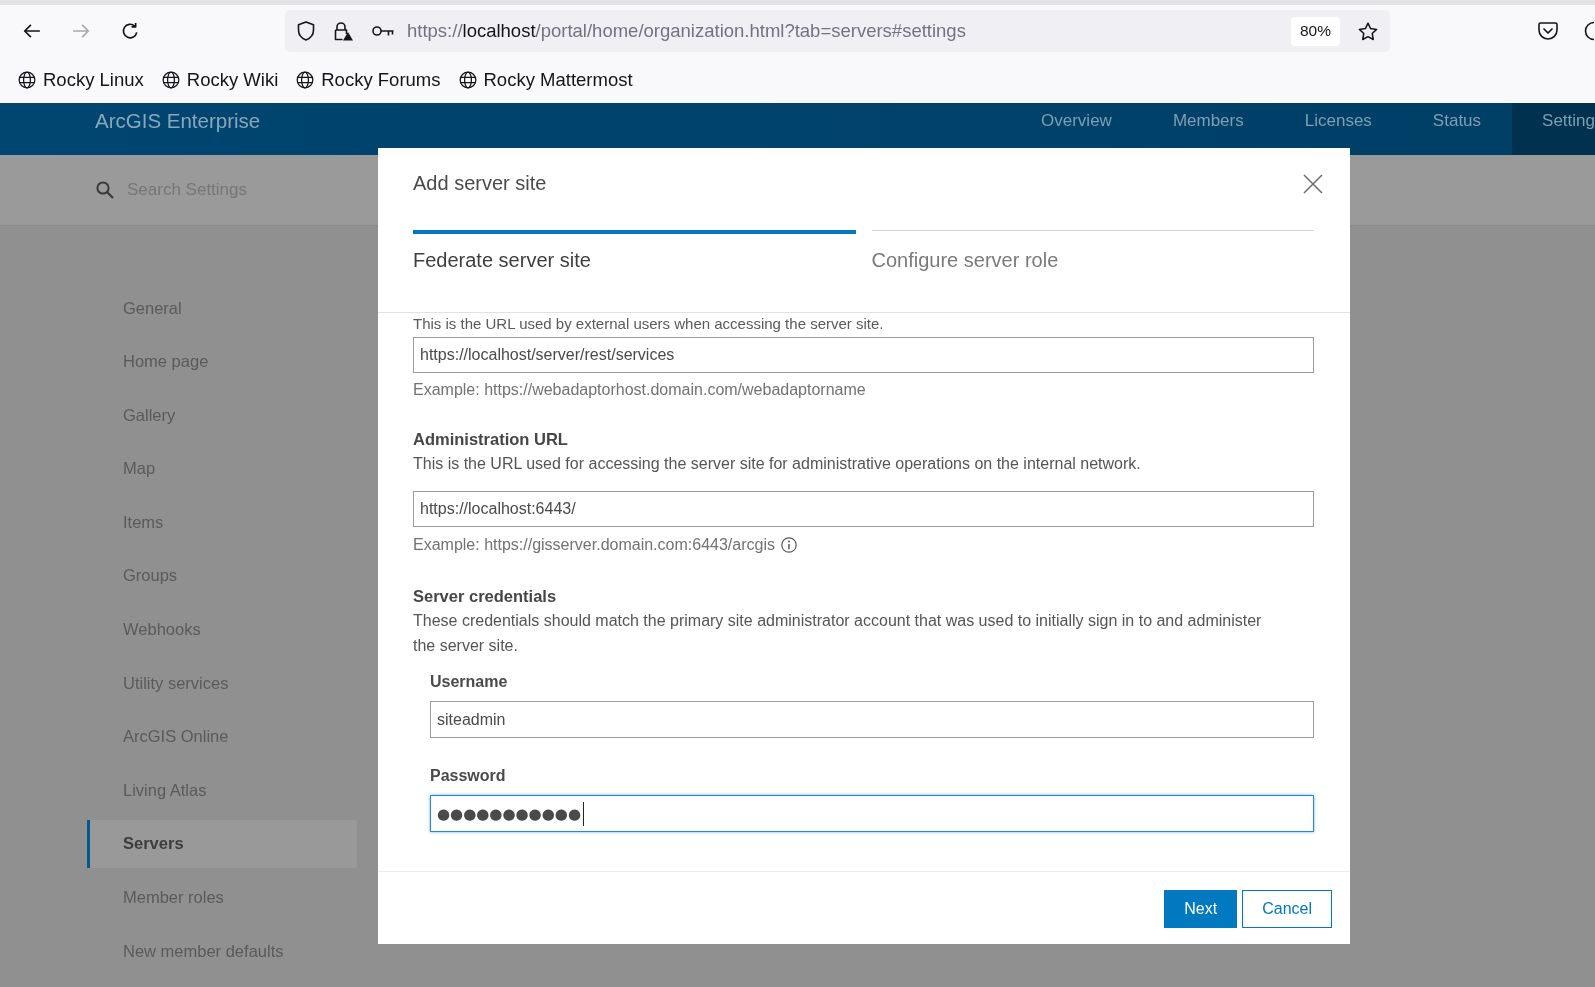  I want to click on arrow-left-icon, so click(32, 31).